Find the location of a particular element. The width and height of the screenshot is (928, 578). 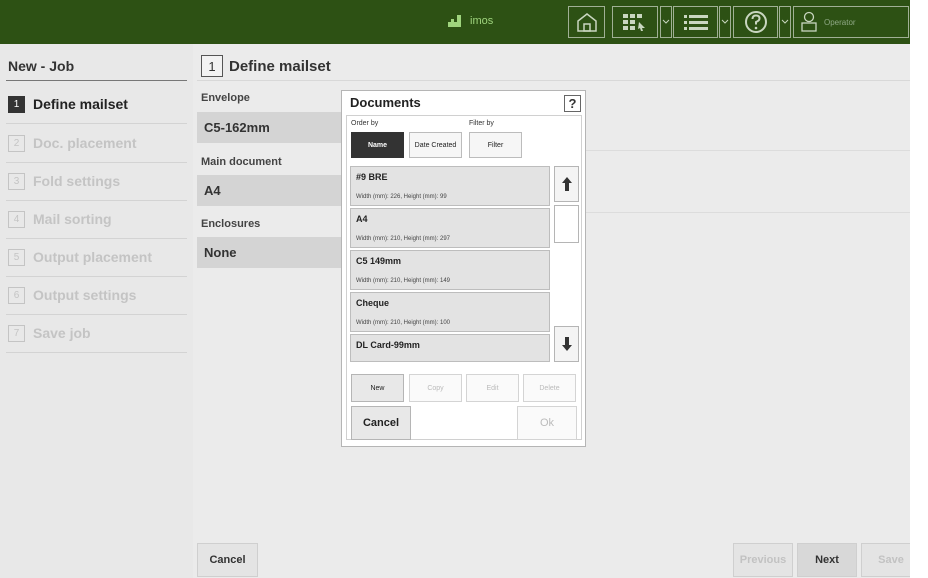

document-name: Cheque is located at coordinates (373, 303).